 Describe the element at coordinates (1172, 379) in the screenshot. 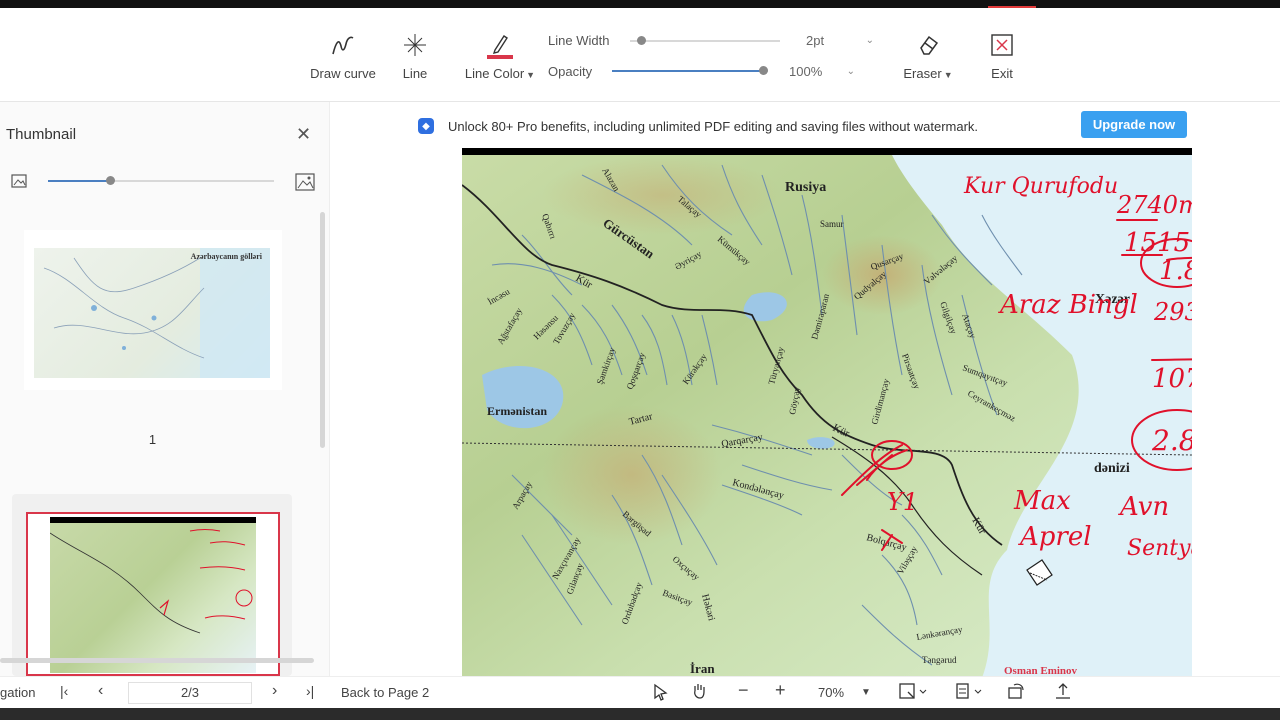

I see `ink-text-araz-area: 1072` at that location.